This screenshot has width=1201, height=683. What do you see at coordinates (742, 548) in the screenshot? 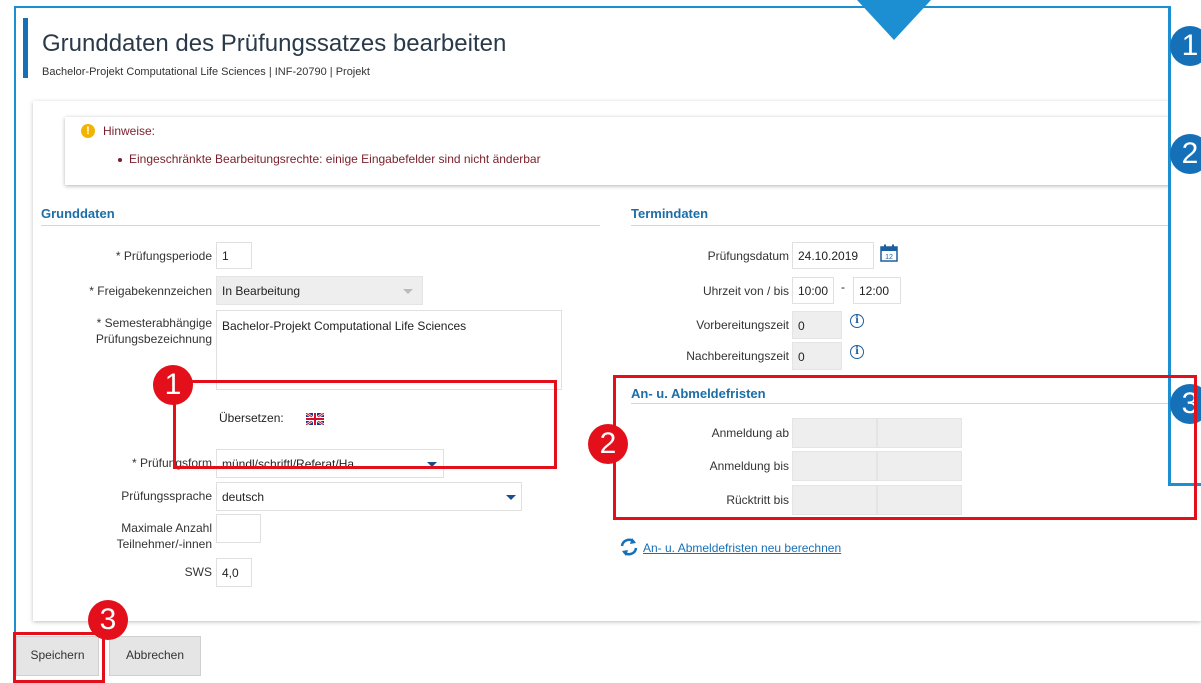
I see `recalc-fristen-link: An- u. Abmeldefristen neu berechnen` at bounding box center [742, 548].